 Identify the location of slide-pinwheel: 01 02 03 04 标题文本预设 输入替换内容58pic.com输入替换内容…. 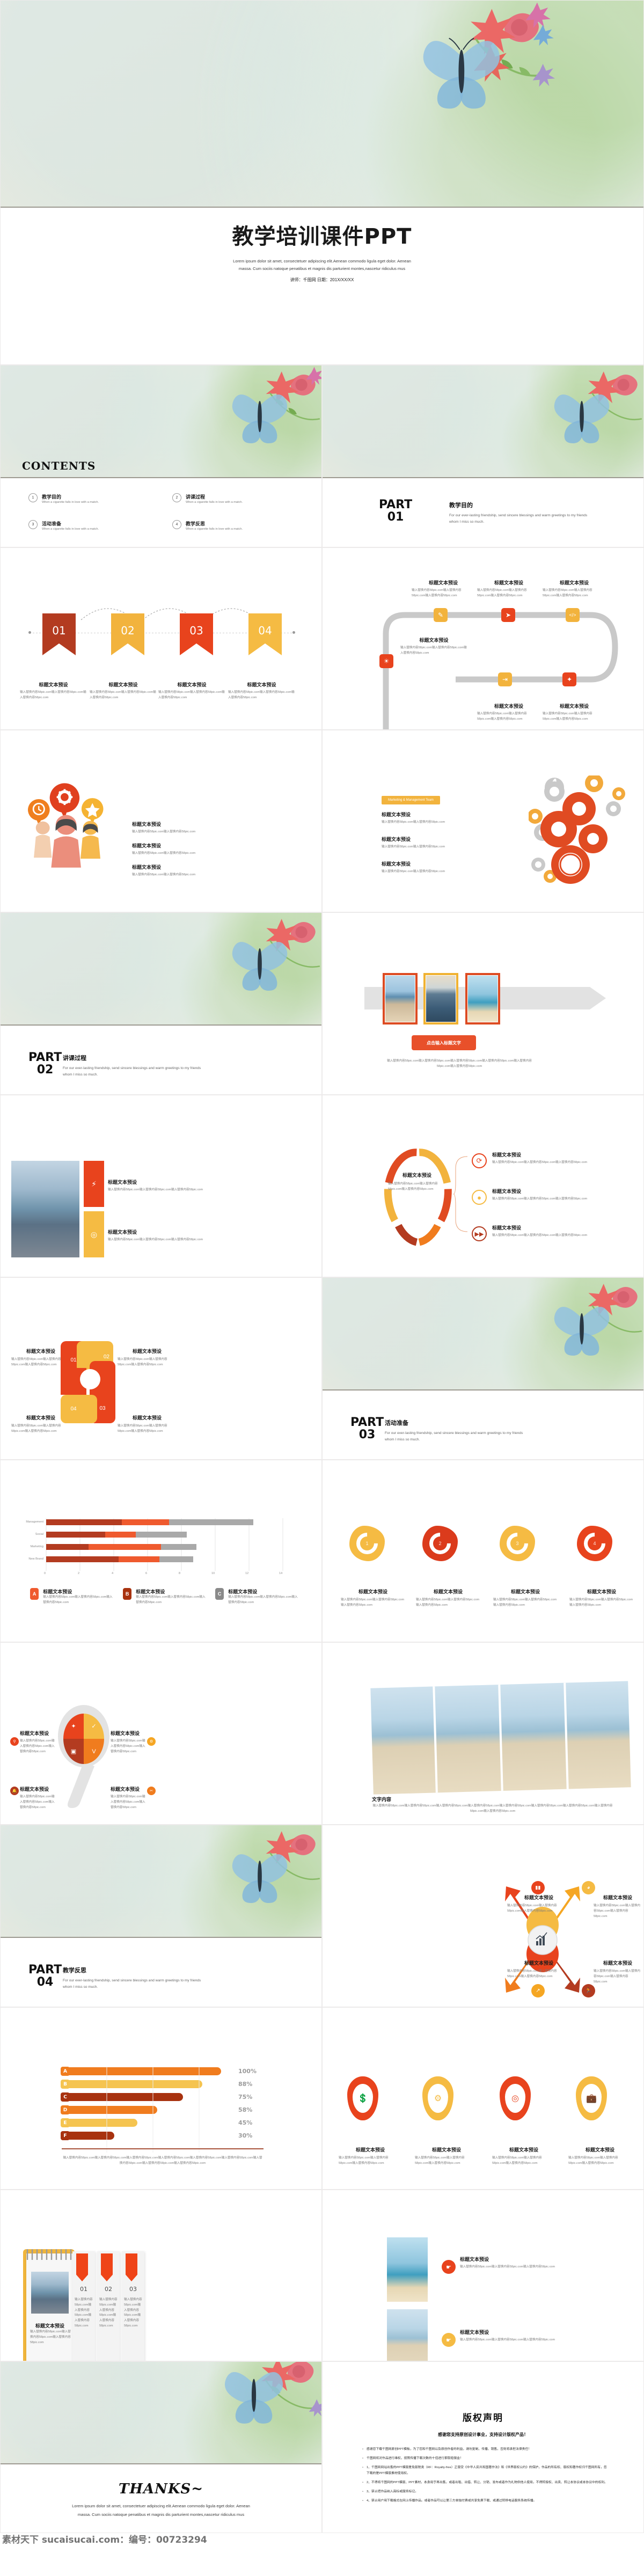
(161, 1368).